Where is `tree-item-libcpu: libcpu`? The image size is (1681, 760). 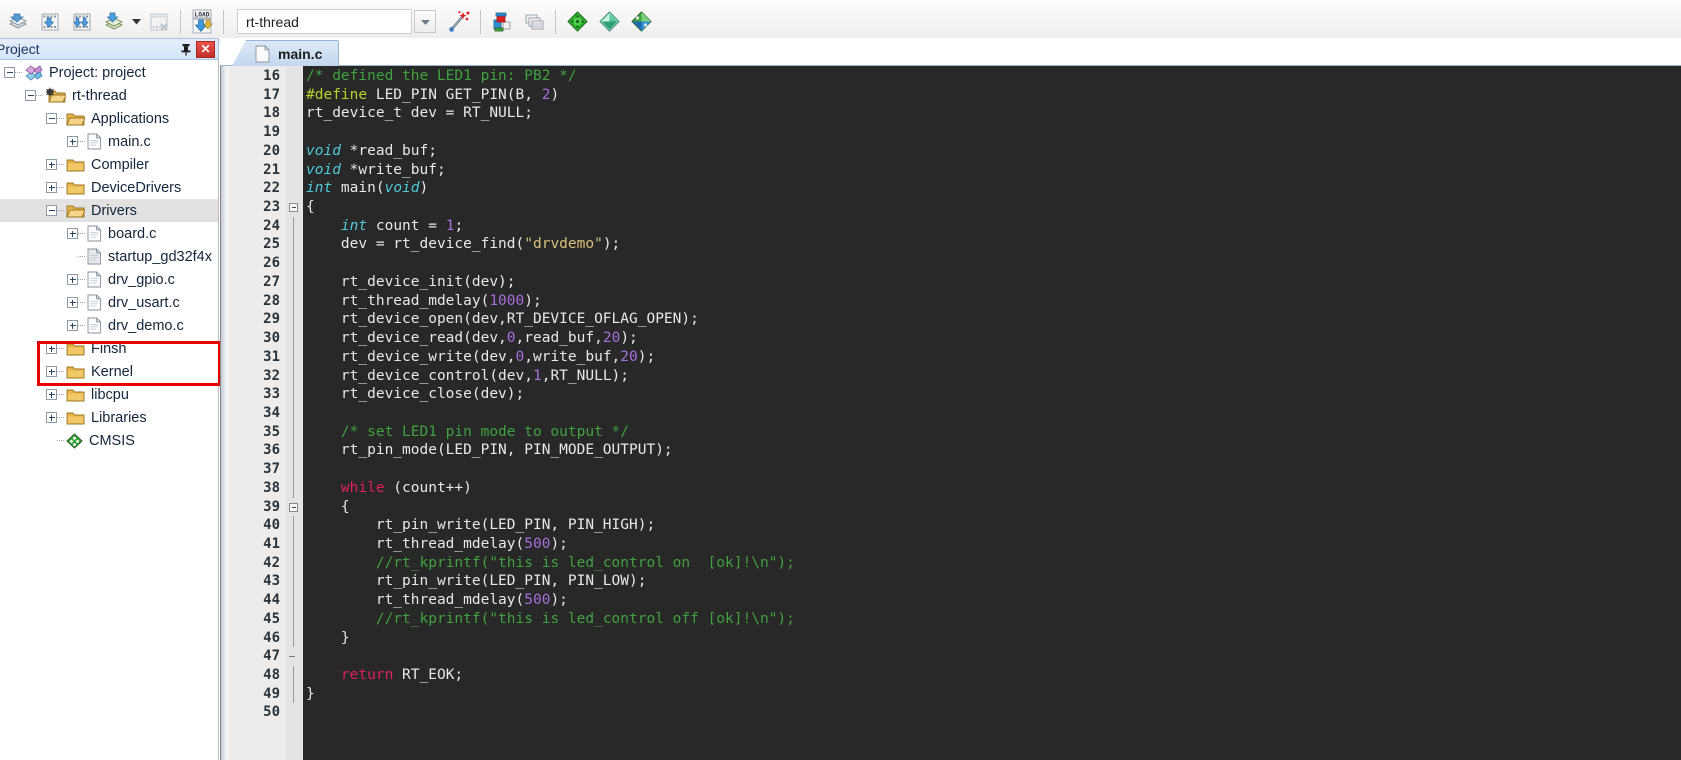 tree-item-libcpu: libcpu is located at coordinates (109, 394).